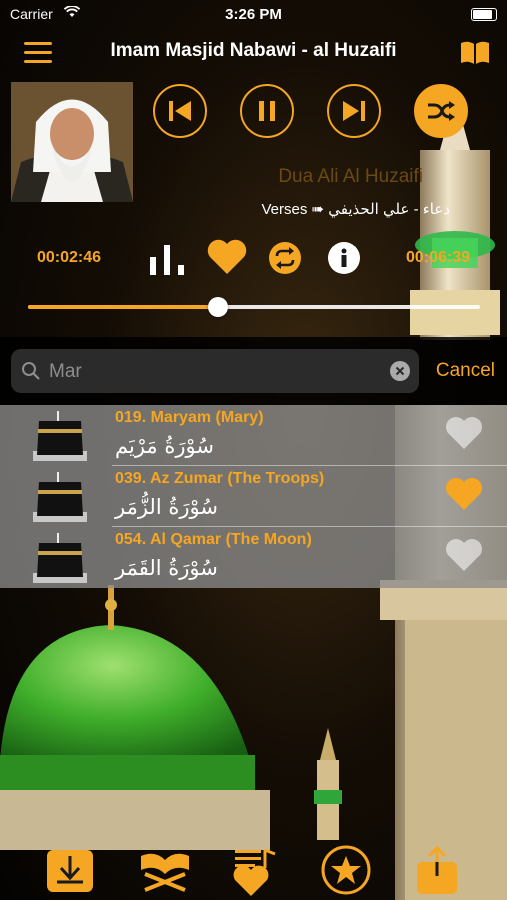  I want to click on search-input: Mar, so click(215, 371).